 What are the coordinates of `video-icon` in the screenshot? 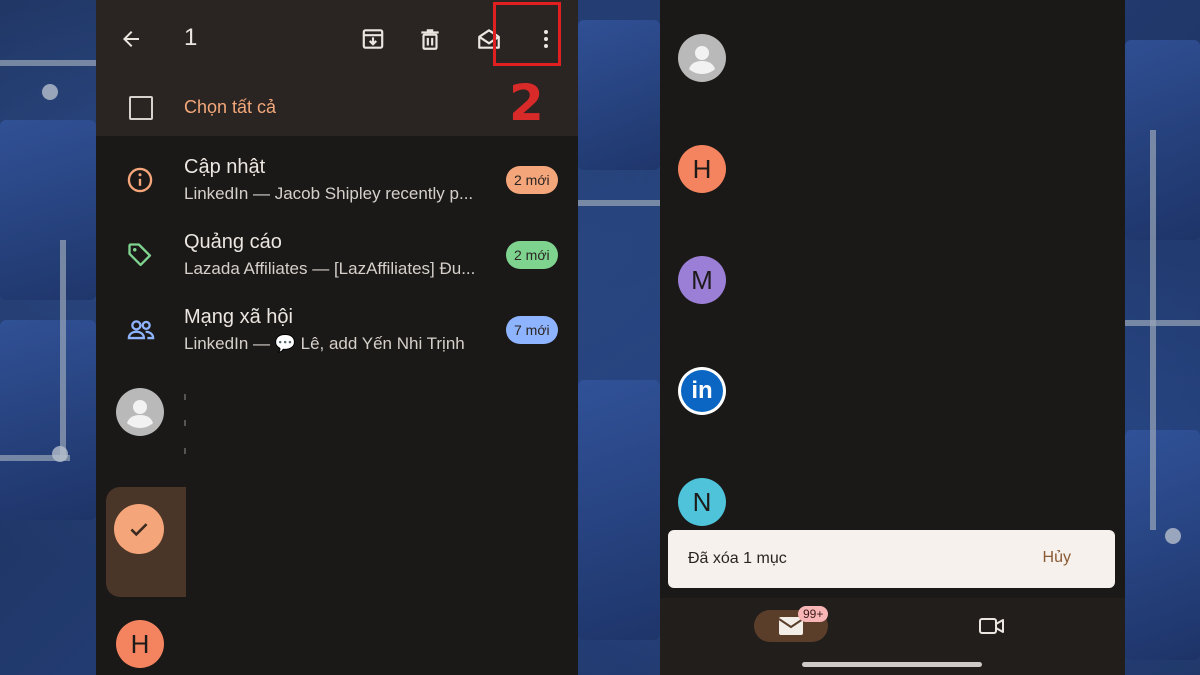 It's located at (992, 626).